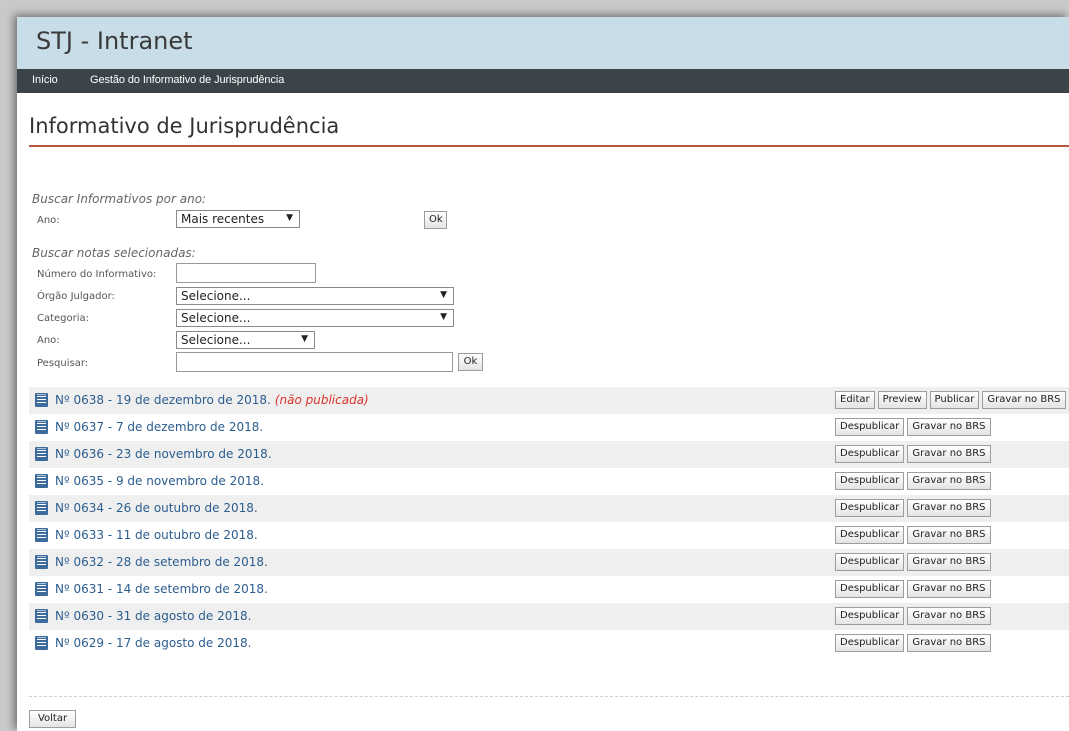  What do you see at coordinates (52, 719) in the screenshot?
I see `back-button: Voltar` at bounding box center [52, 719].